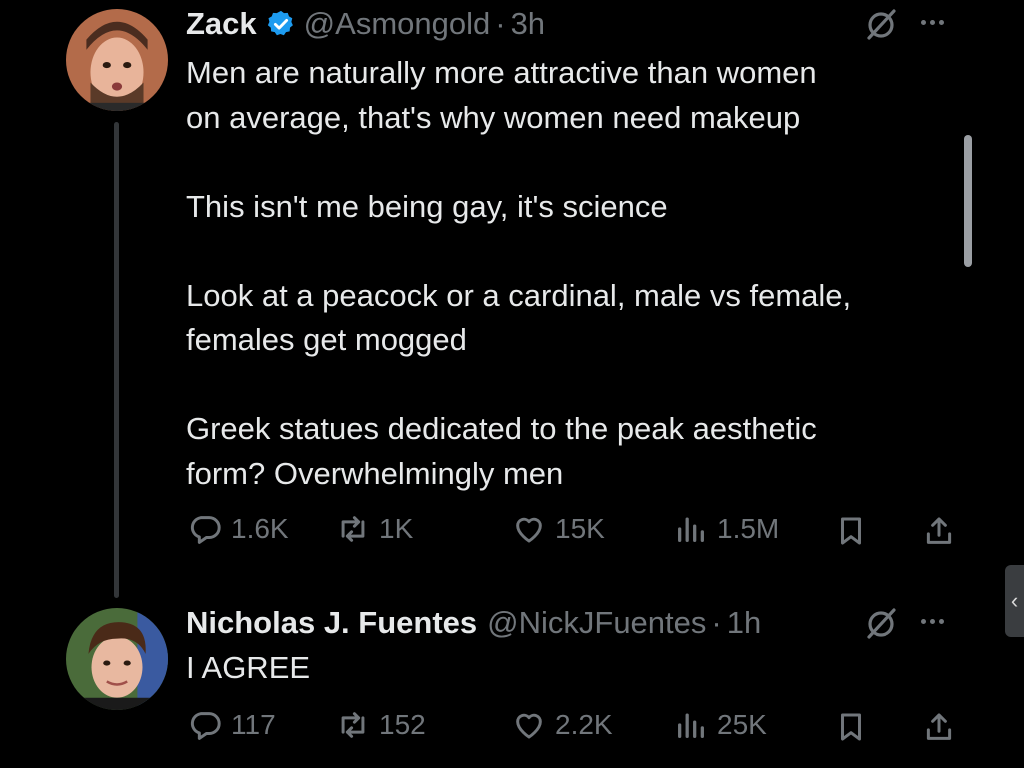  Describe the element at coordinates (748, 528) in the screenshot. I see `views-count: 1.5M` at that location.